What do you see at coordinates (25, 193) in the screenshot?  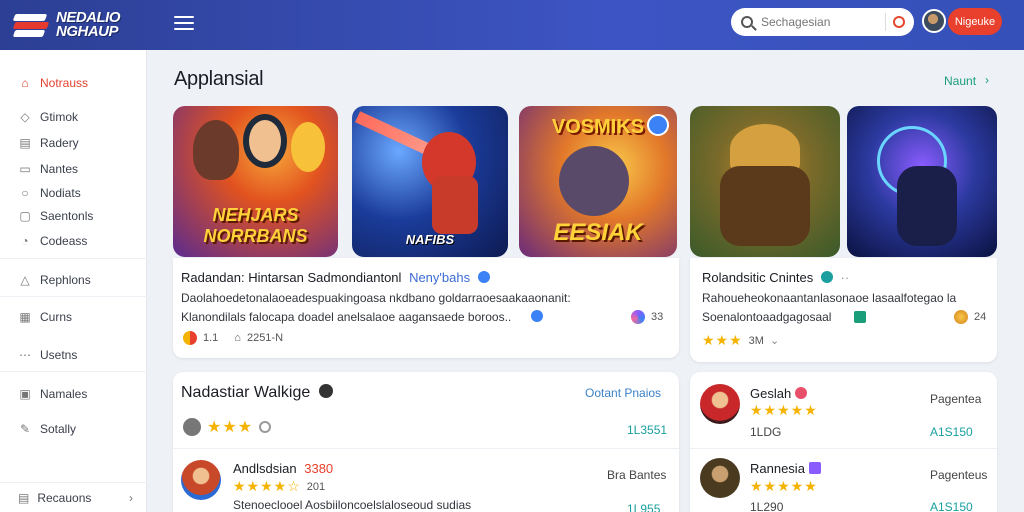 I see `circle-icon: ○` at bounding box center [25, 193].